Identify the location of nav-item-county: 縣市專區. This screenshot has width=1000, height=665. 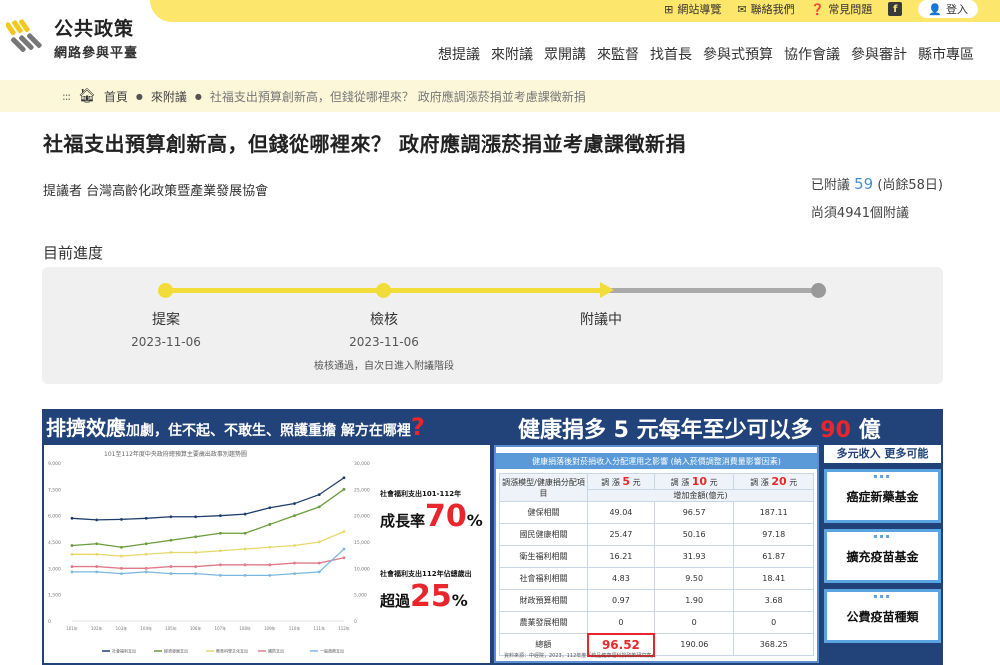
(946, 54).